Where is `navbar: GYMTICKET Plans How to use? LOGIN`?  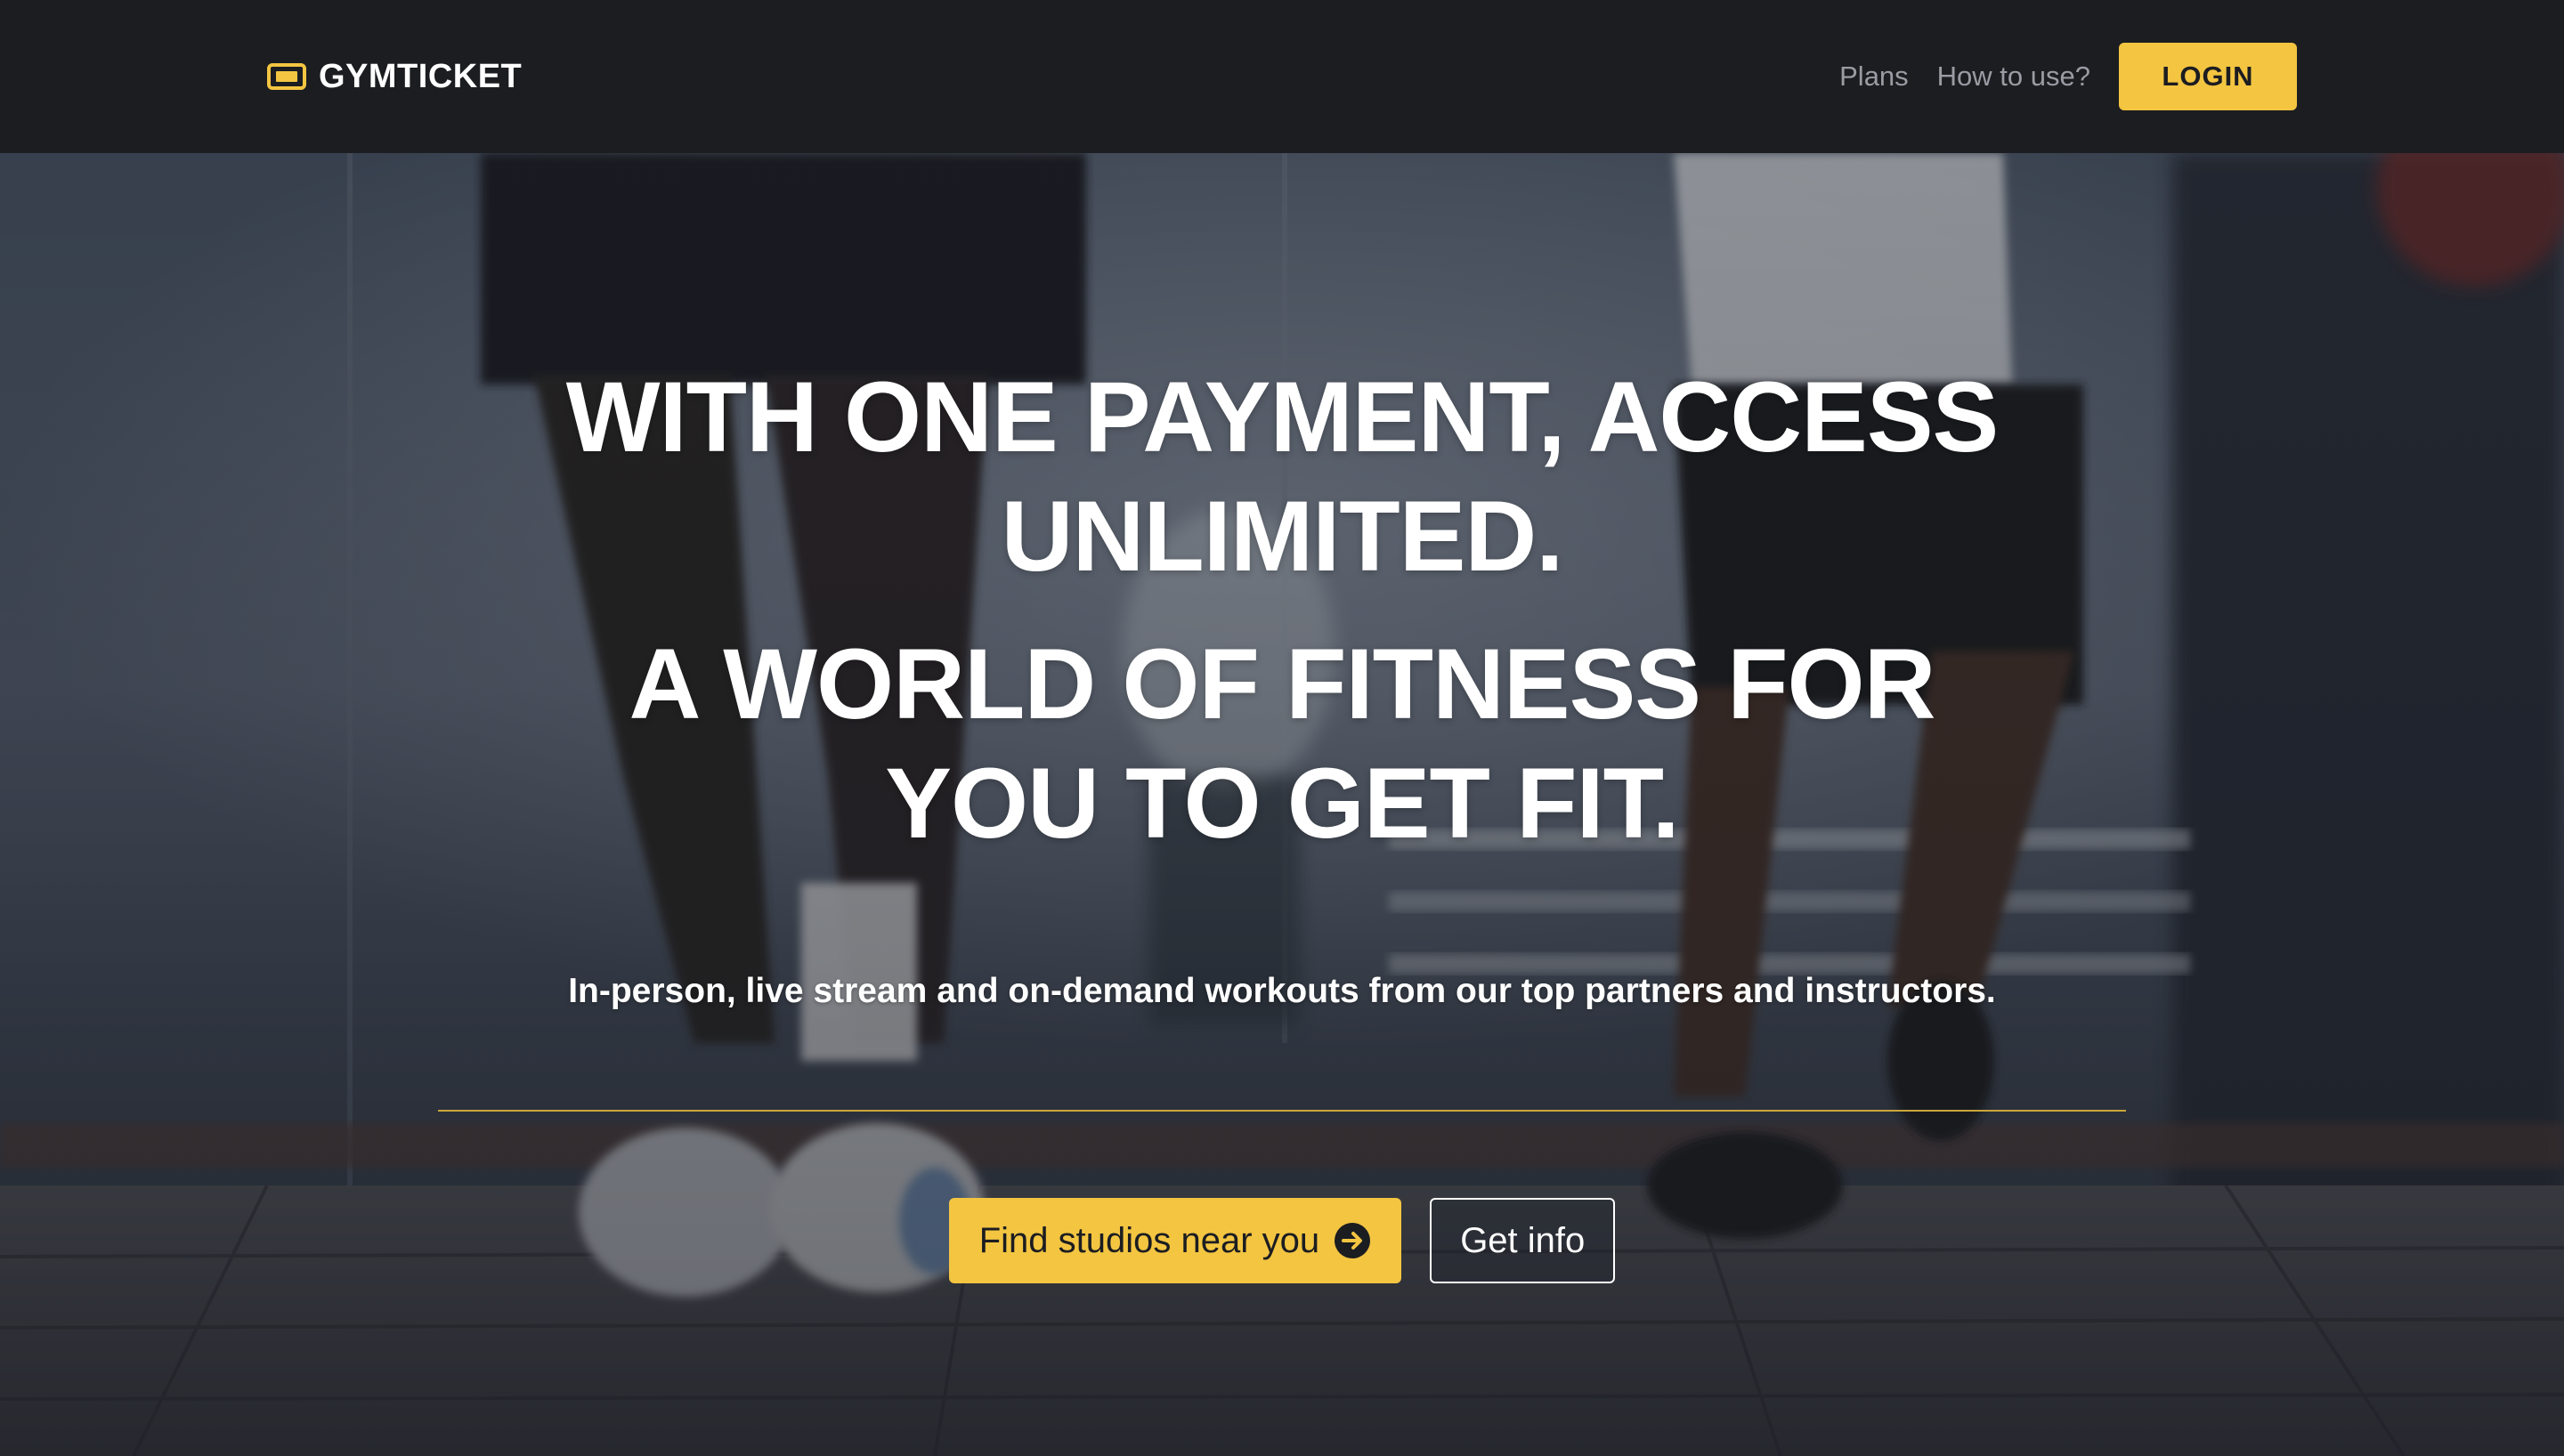 navbar: GYMTICKET Plans How to use? LOGIN is located at coordinates (1282, 76).